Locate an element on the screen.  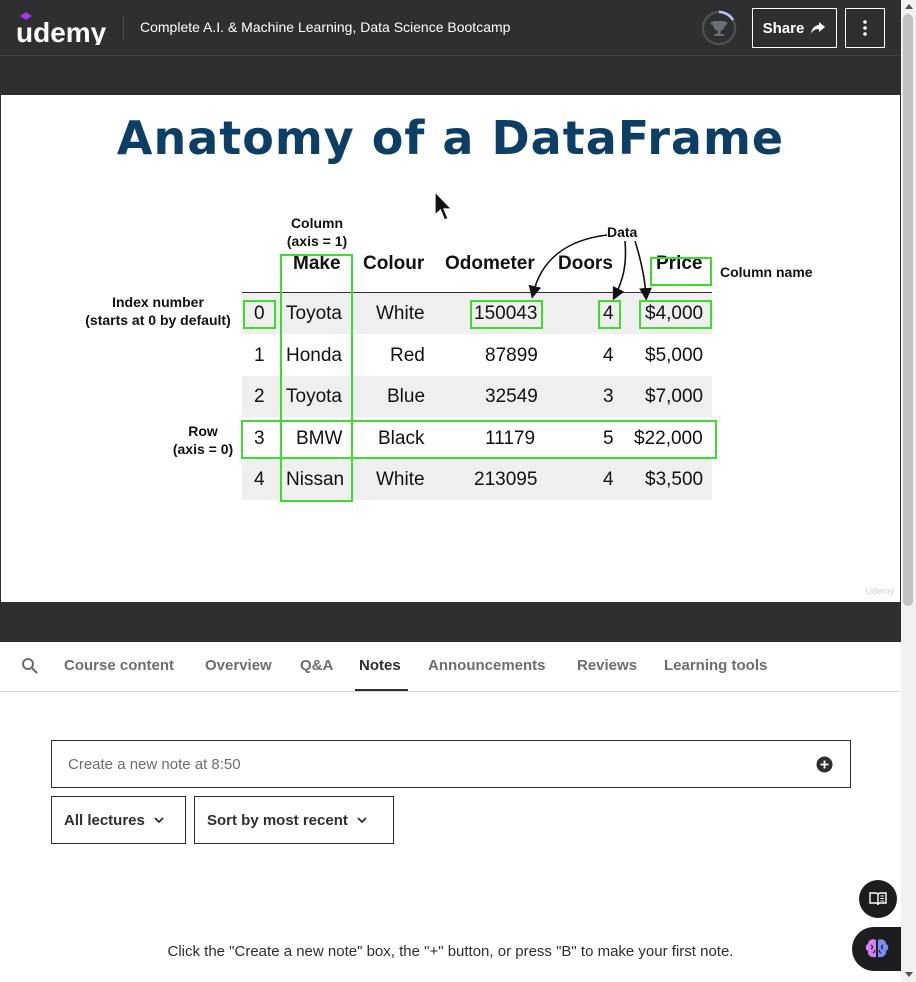
odometer-cell: 87899 is located at coordinates (511, 355).